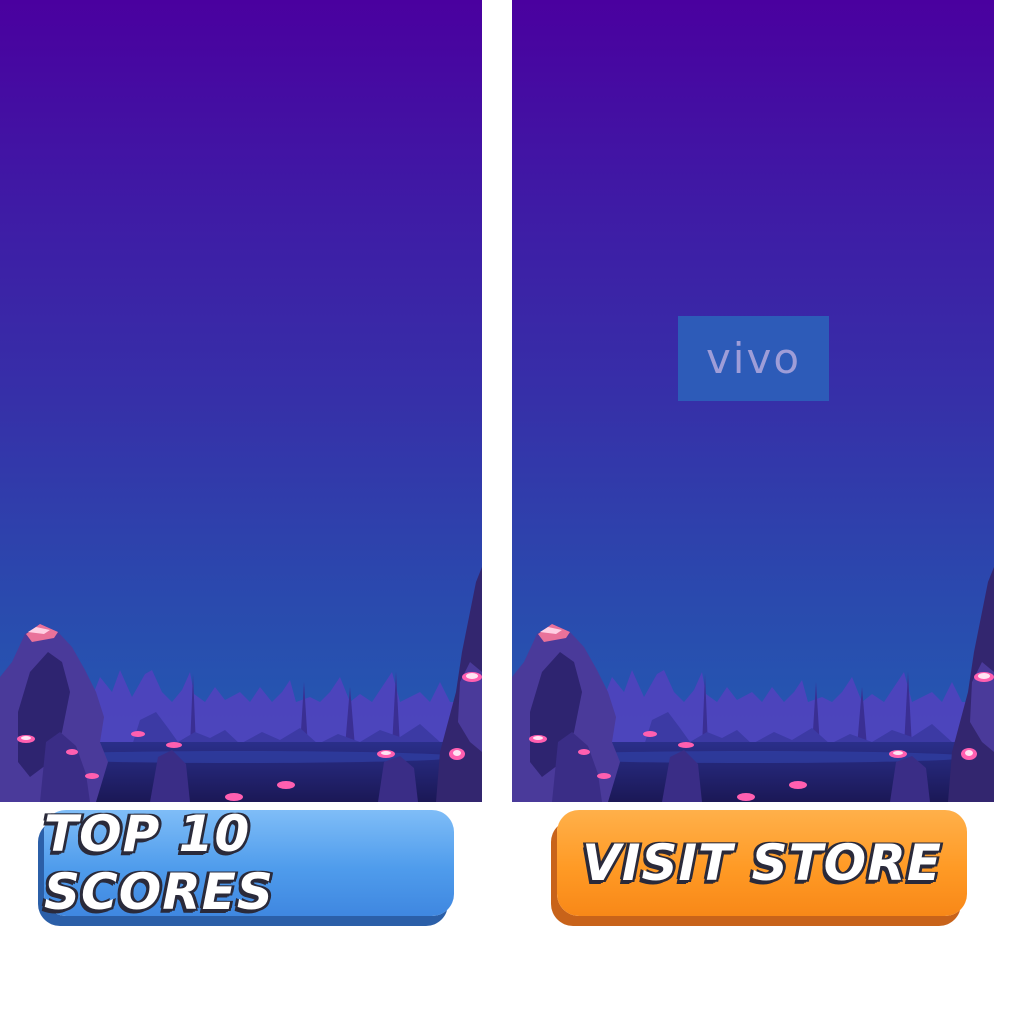  I want to click on vivo-logo: vivo, so click(753, 358).